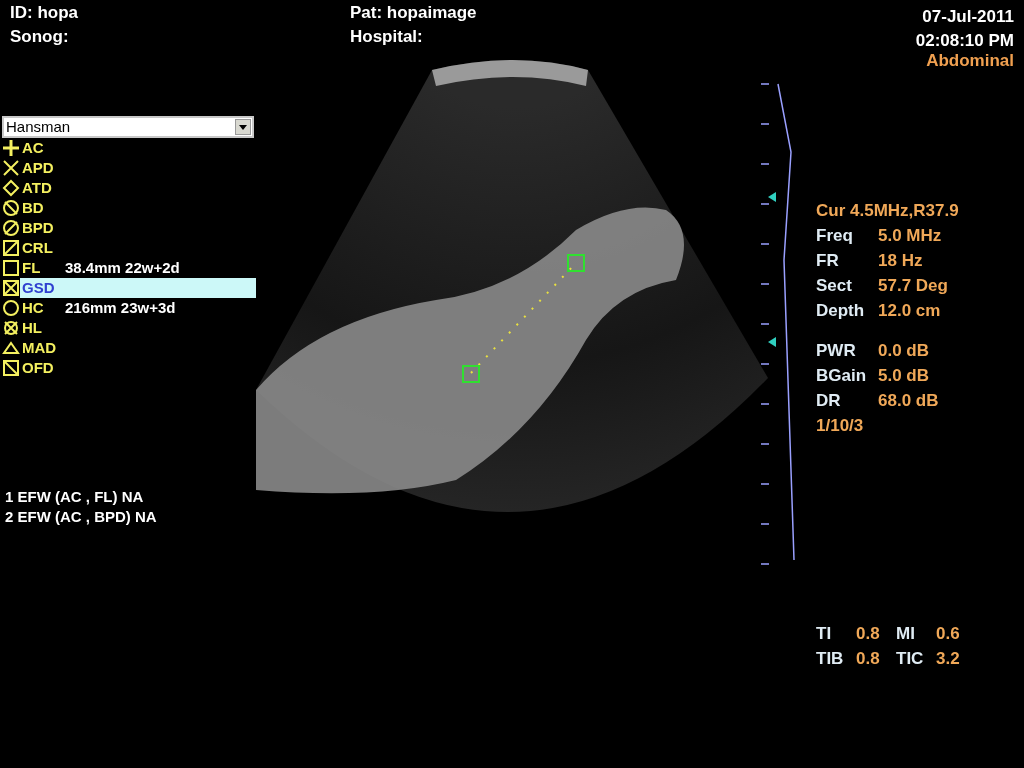 The width and height of the screenshot is (1024, 768). I want to click on parameter-label: BGain, so click(842, 376).